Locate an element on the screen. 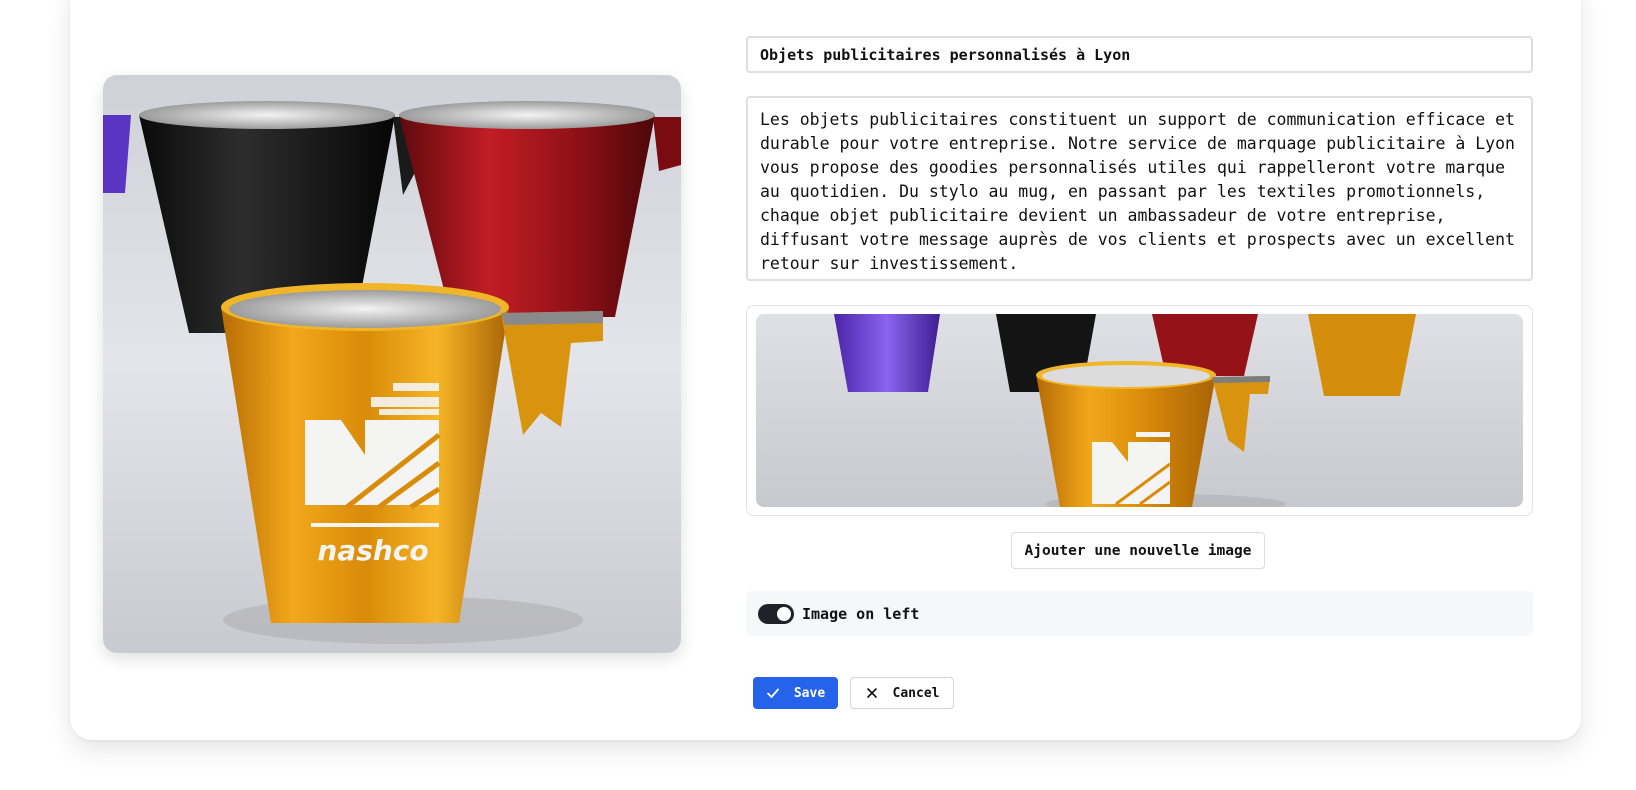  image-thumbnail-frame is located at coordinates (1139, 410).